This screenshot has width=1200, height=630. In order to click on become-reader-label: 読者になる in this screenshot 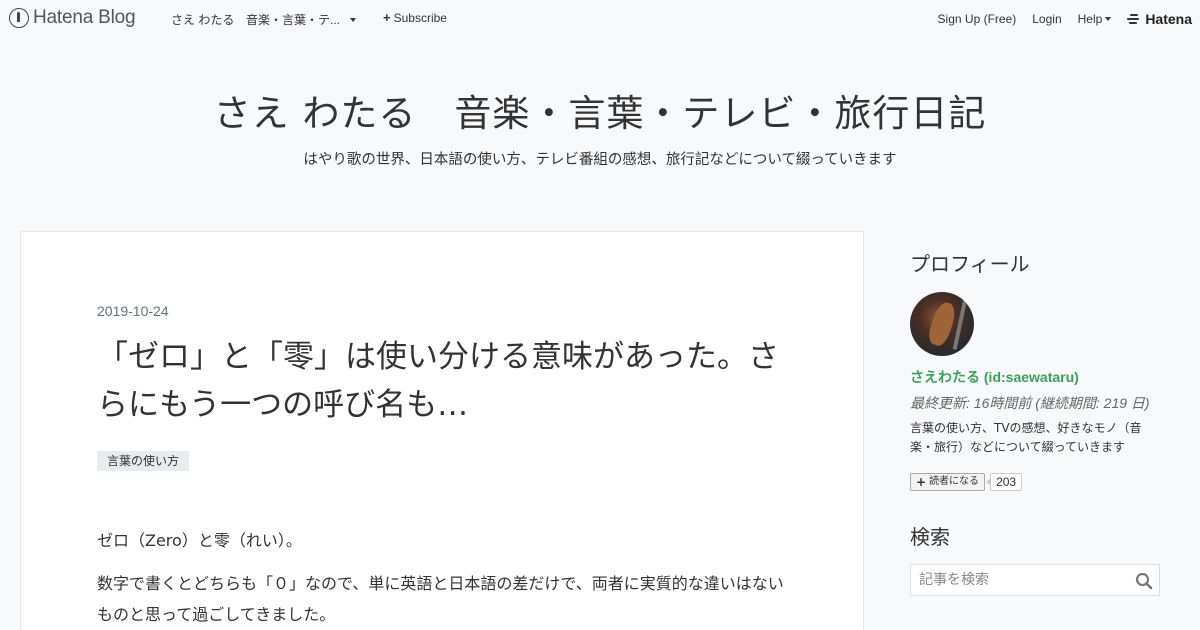, I will do `click(954, 481)`.